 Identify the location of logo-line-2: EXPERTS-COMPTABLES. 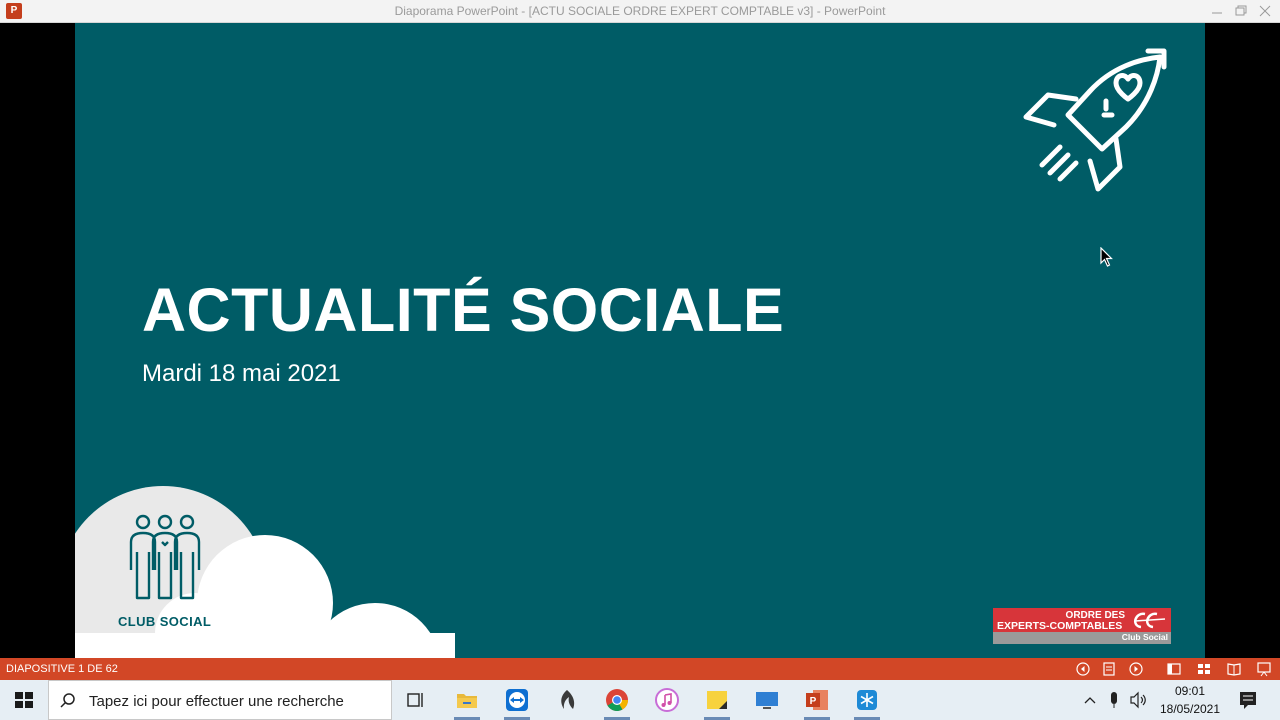
(1060, 626).